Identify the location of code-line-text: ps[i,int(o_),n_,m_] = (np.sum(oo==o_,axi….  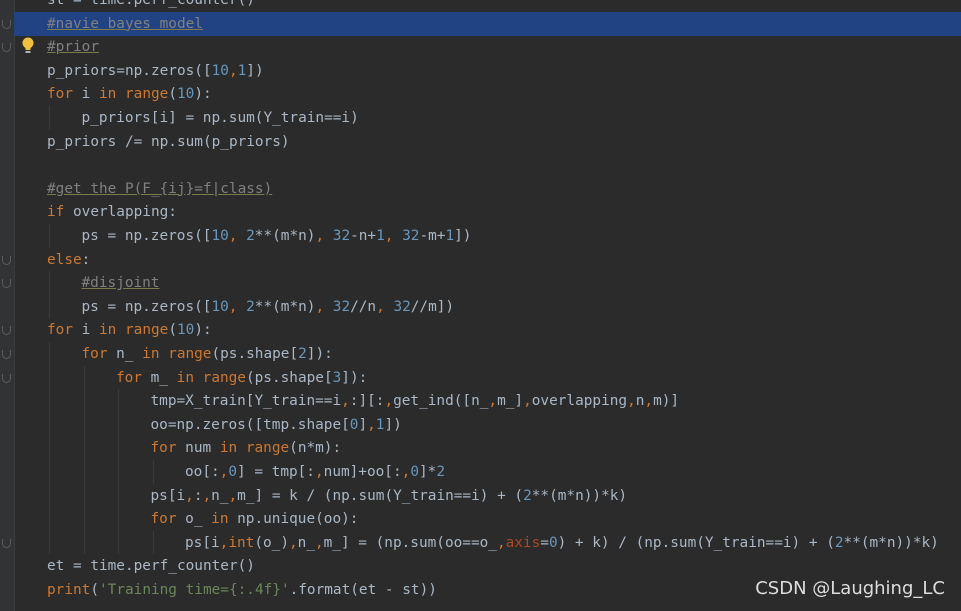
(562, 543).